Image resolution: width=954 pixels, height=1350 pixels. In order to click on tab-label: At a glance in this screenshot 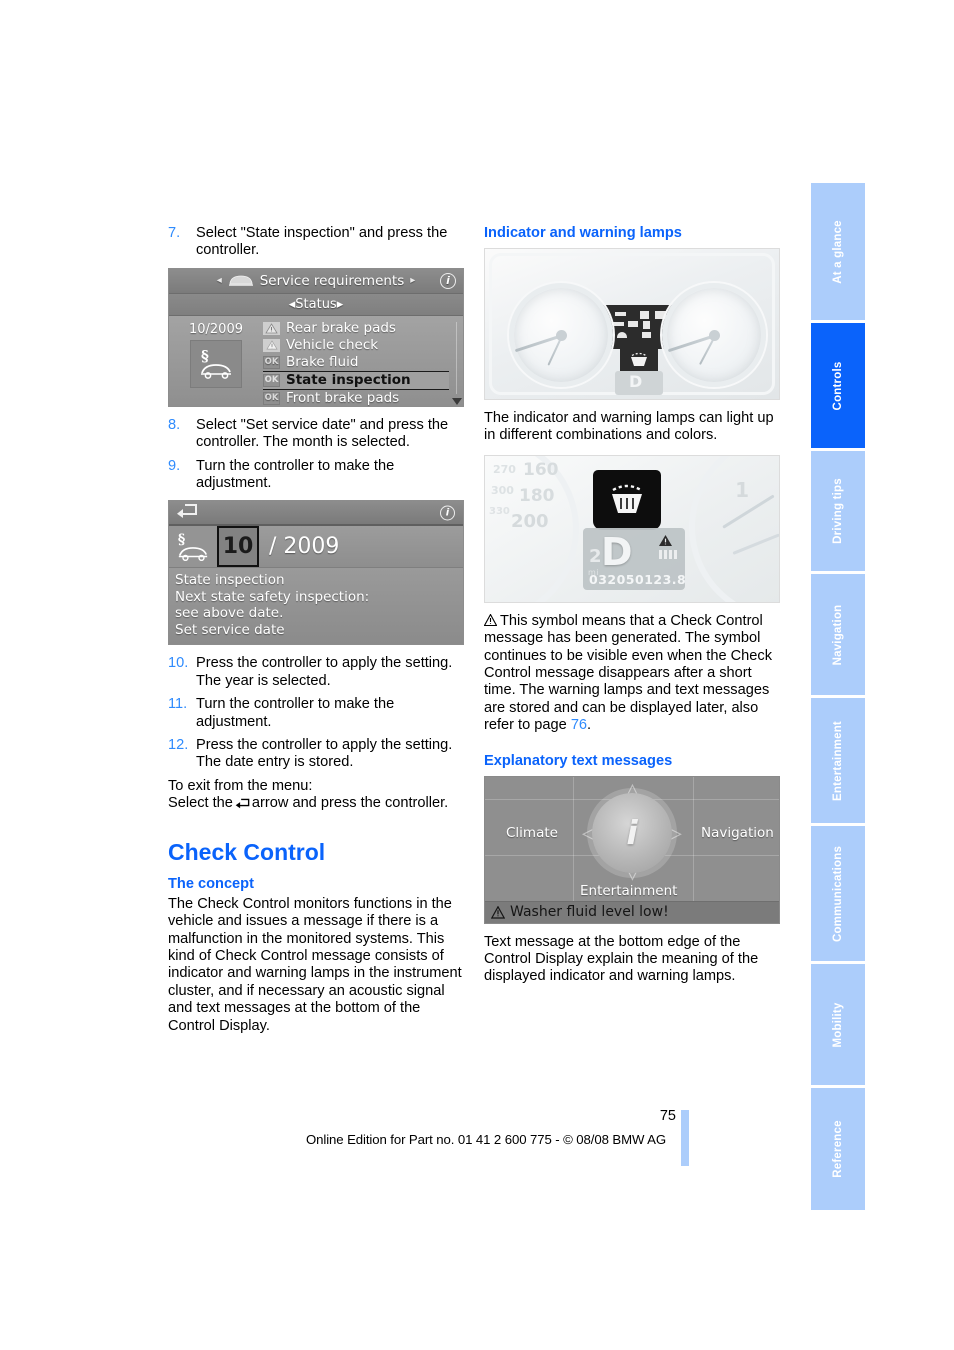, I will do `click(838, 251)`.